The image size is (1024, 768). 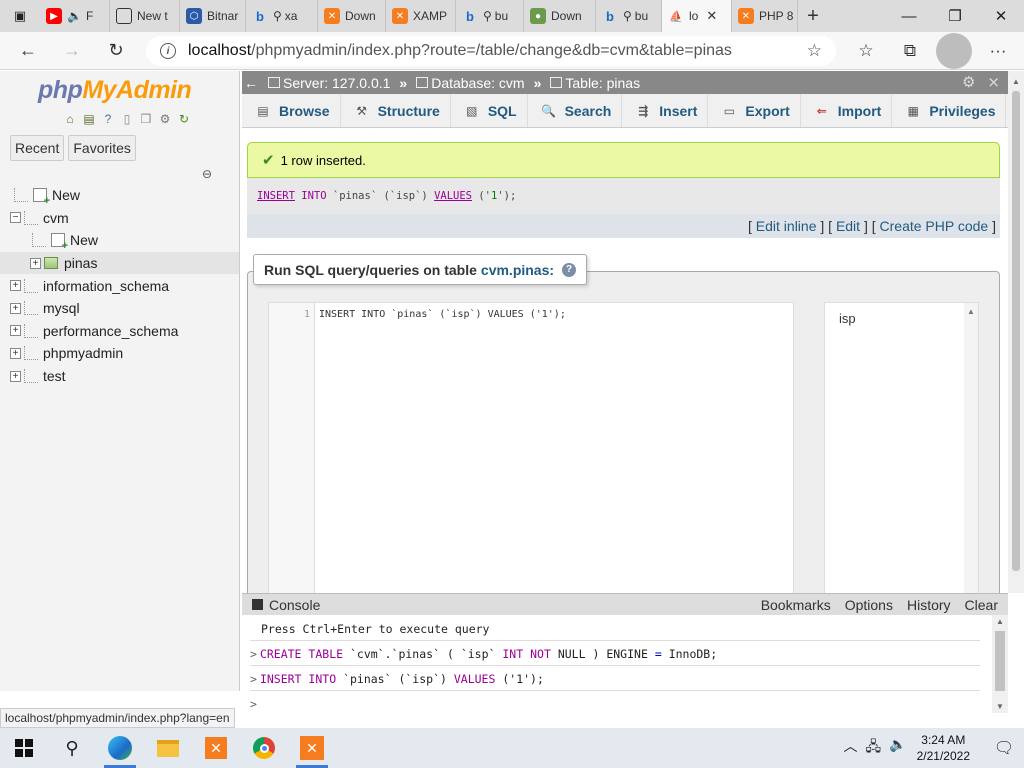 I want to click on browser-tab-php8: ✕ PHP 8, so click(x=765, y=16).